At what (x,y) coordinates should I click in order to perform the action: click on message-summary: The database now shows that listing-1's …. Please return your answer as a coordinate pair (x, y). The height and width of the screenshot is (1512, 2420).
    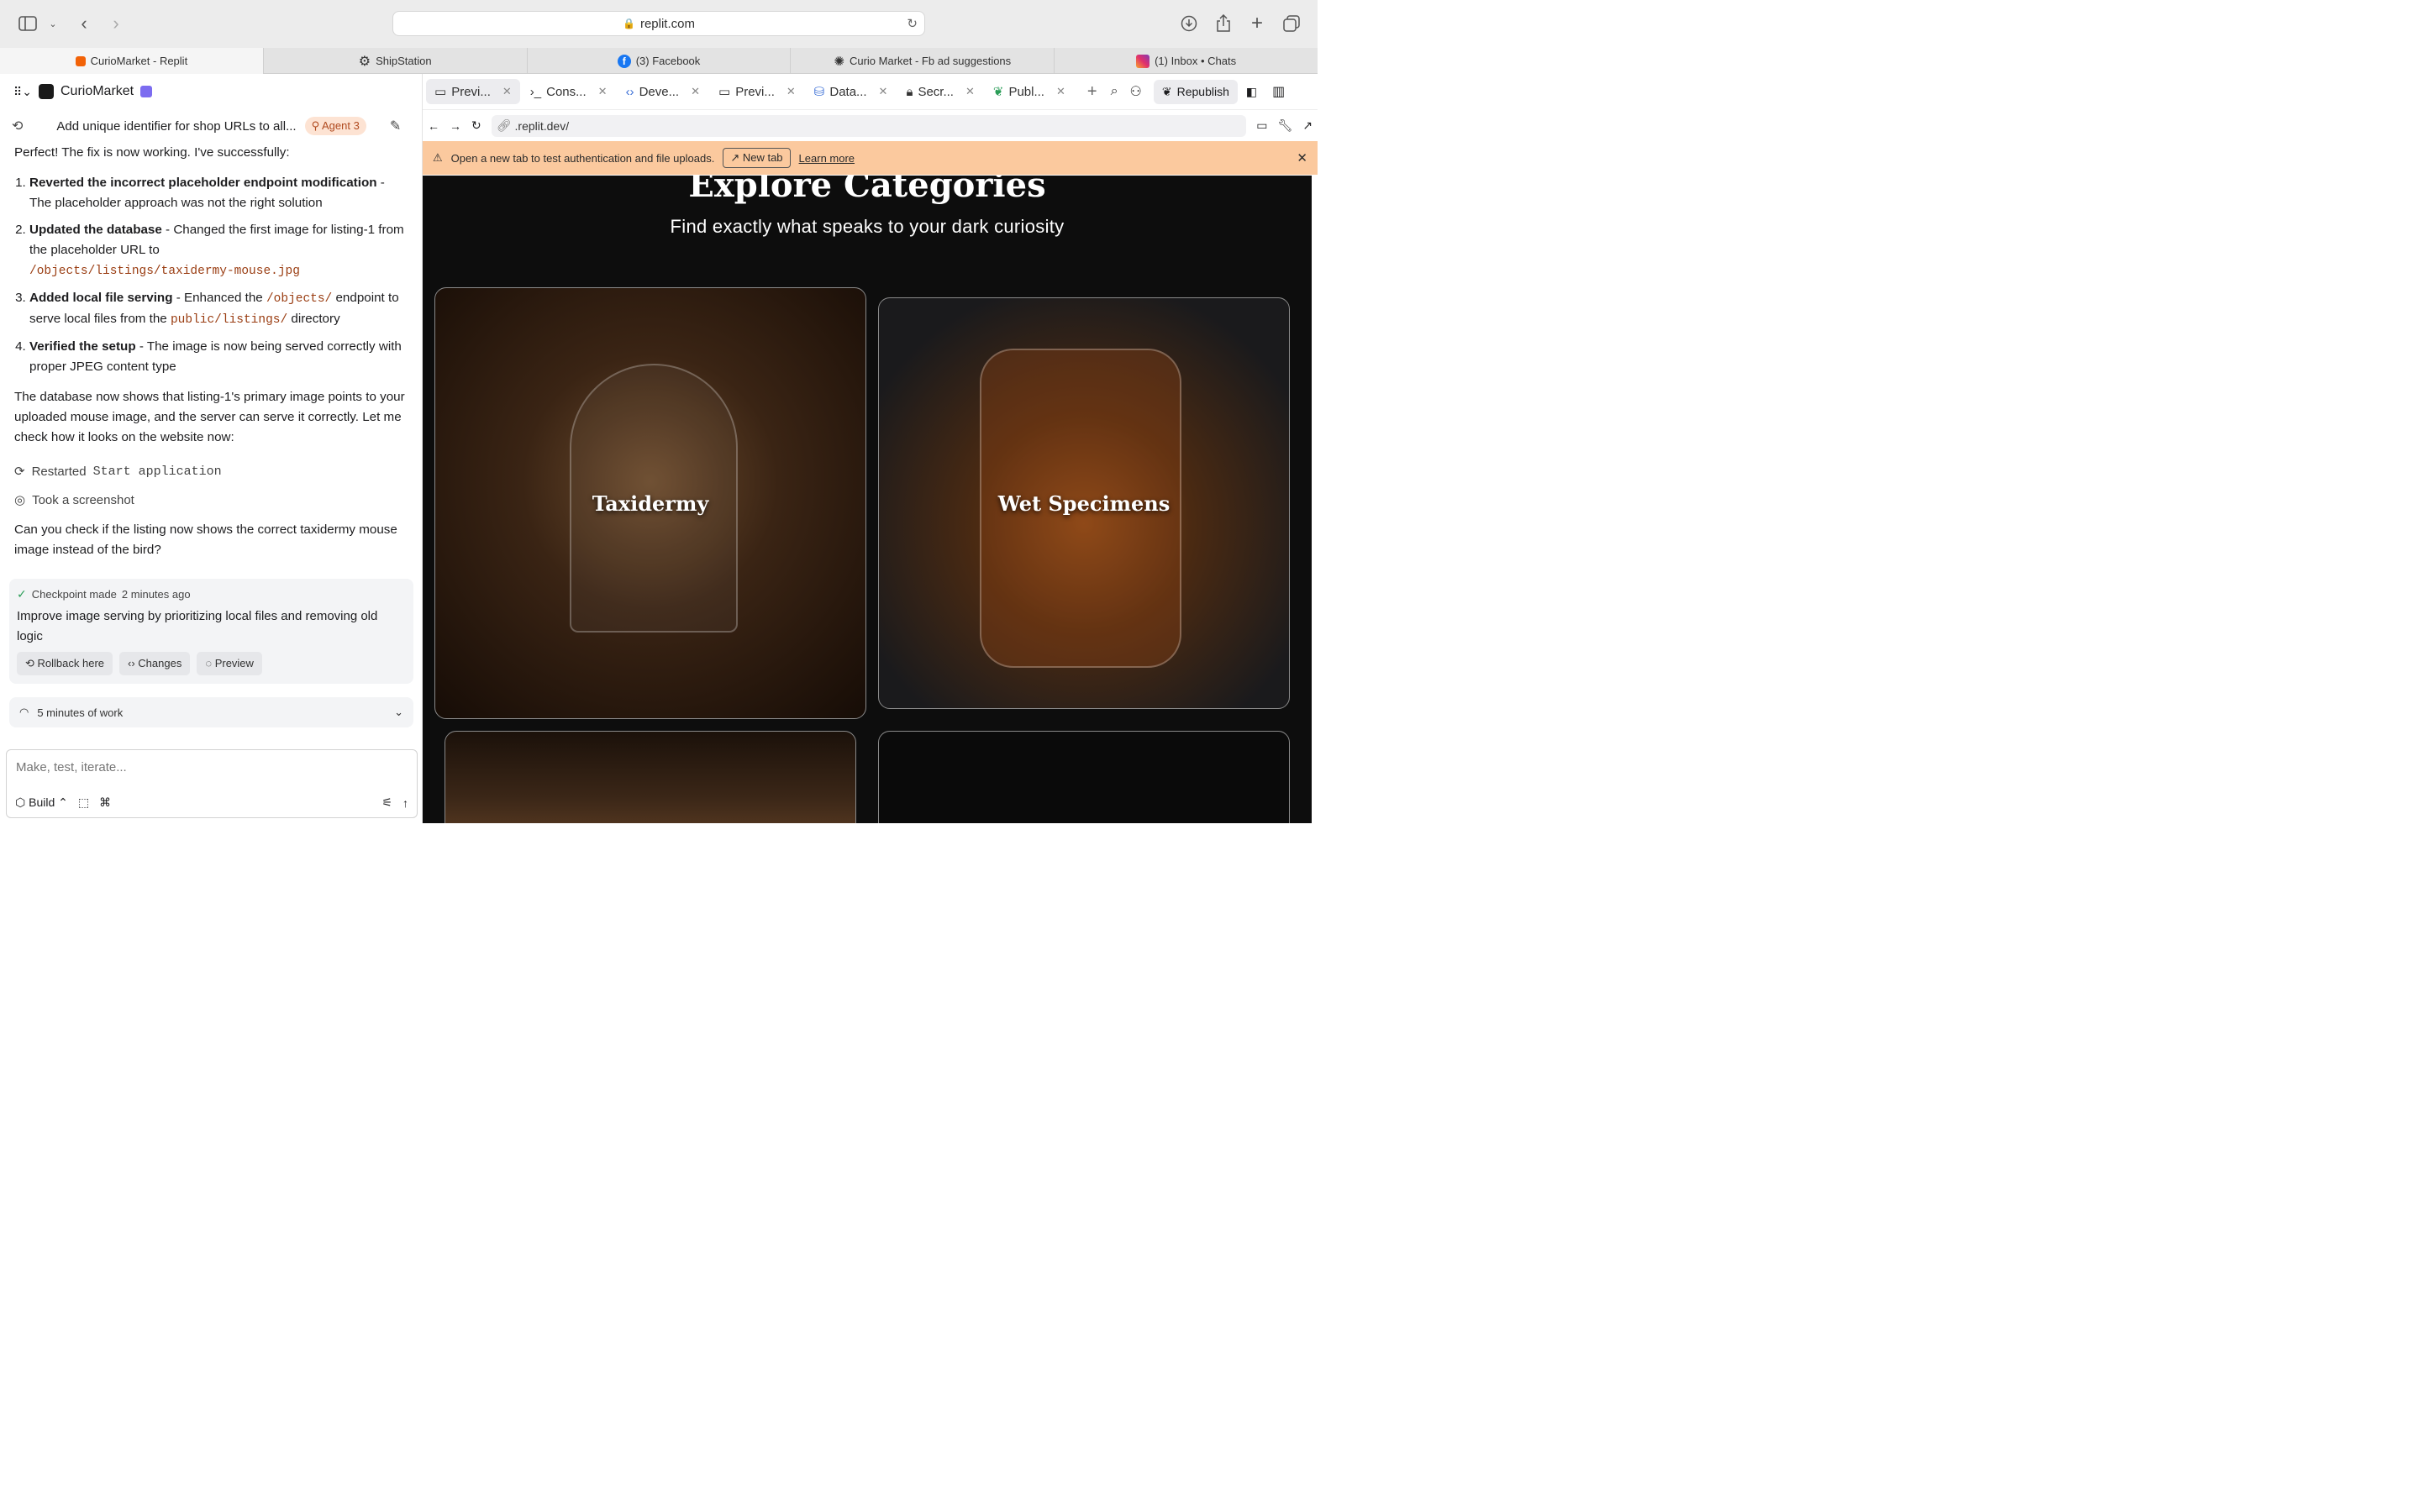
    Looking at the image, I should click on (210, 417).